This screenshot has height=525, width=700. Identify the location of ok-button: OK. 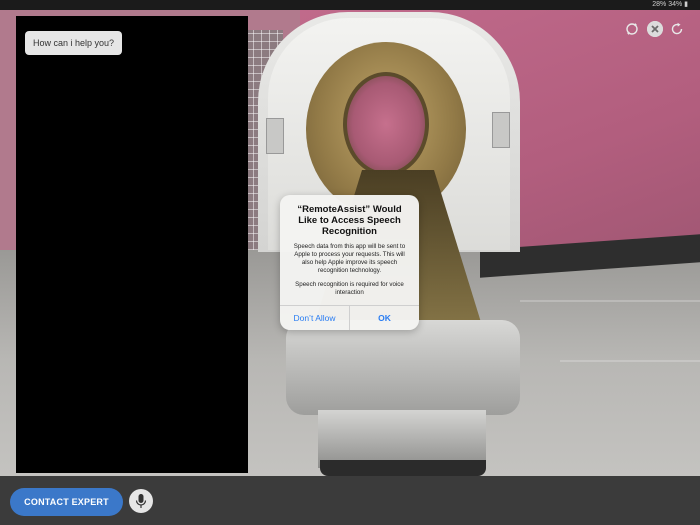
(384, 318).